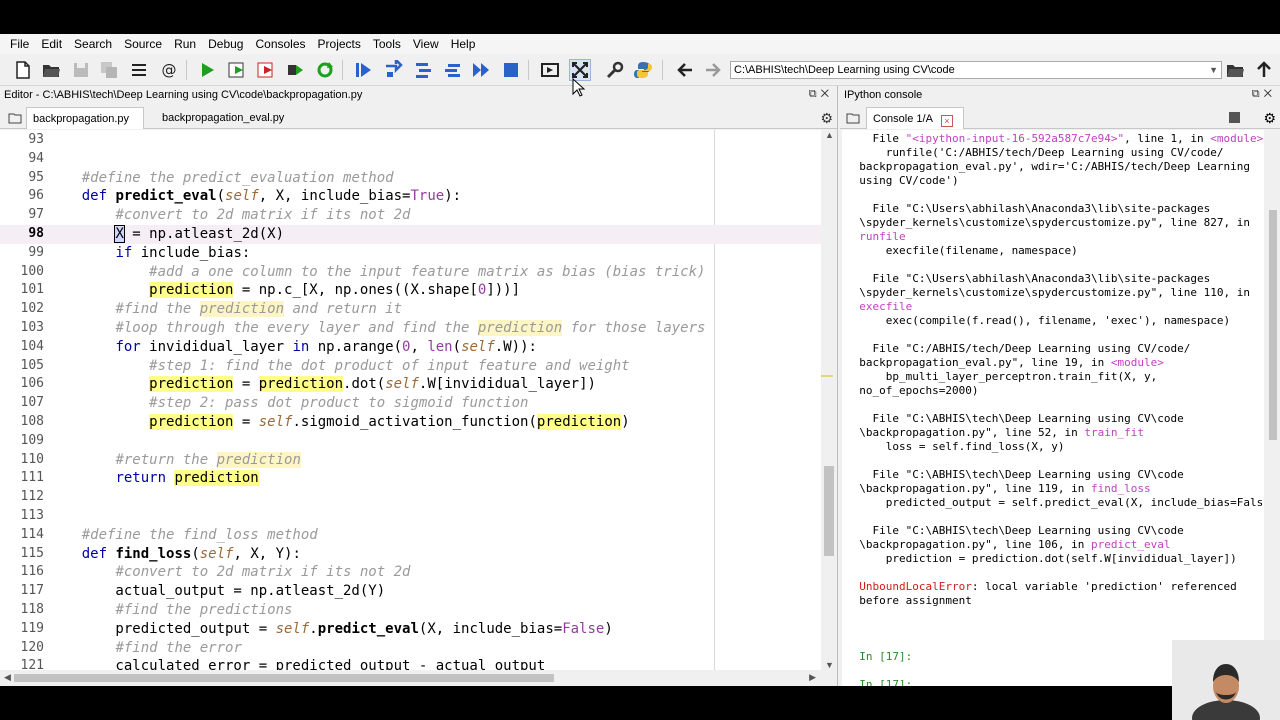  I want to click on code-line: 95 #define the predict_evaluation method, so click(411, 178).